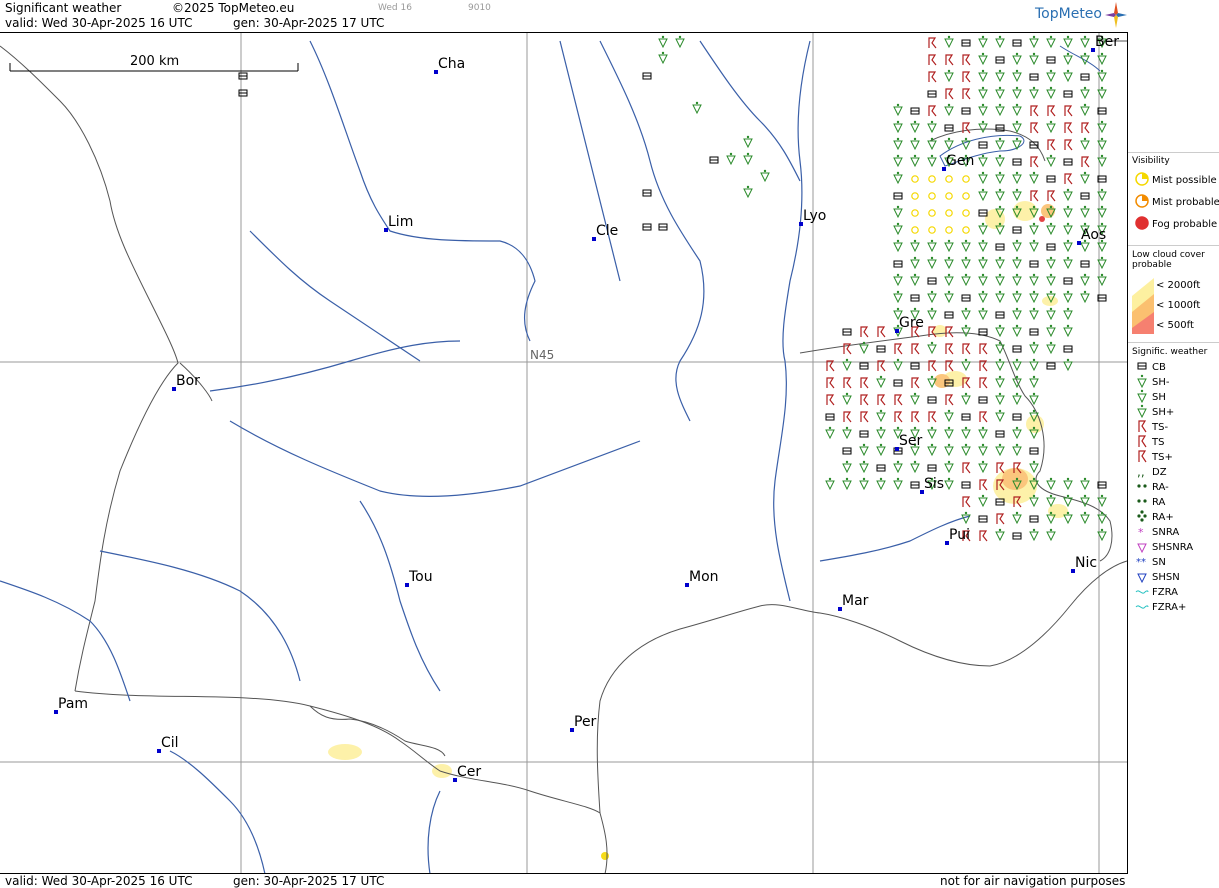 Image resolution: width=1219 pixels, height=888 pixels. What do you see at coordinates (909, 324) in the screenshot?
I see `city-gre: Gre` at bounding box center [909, 324].